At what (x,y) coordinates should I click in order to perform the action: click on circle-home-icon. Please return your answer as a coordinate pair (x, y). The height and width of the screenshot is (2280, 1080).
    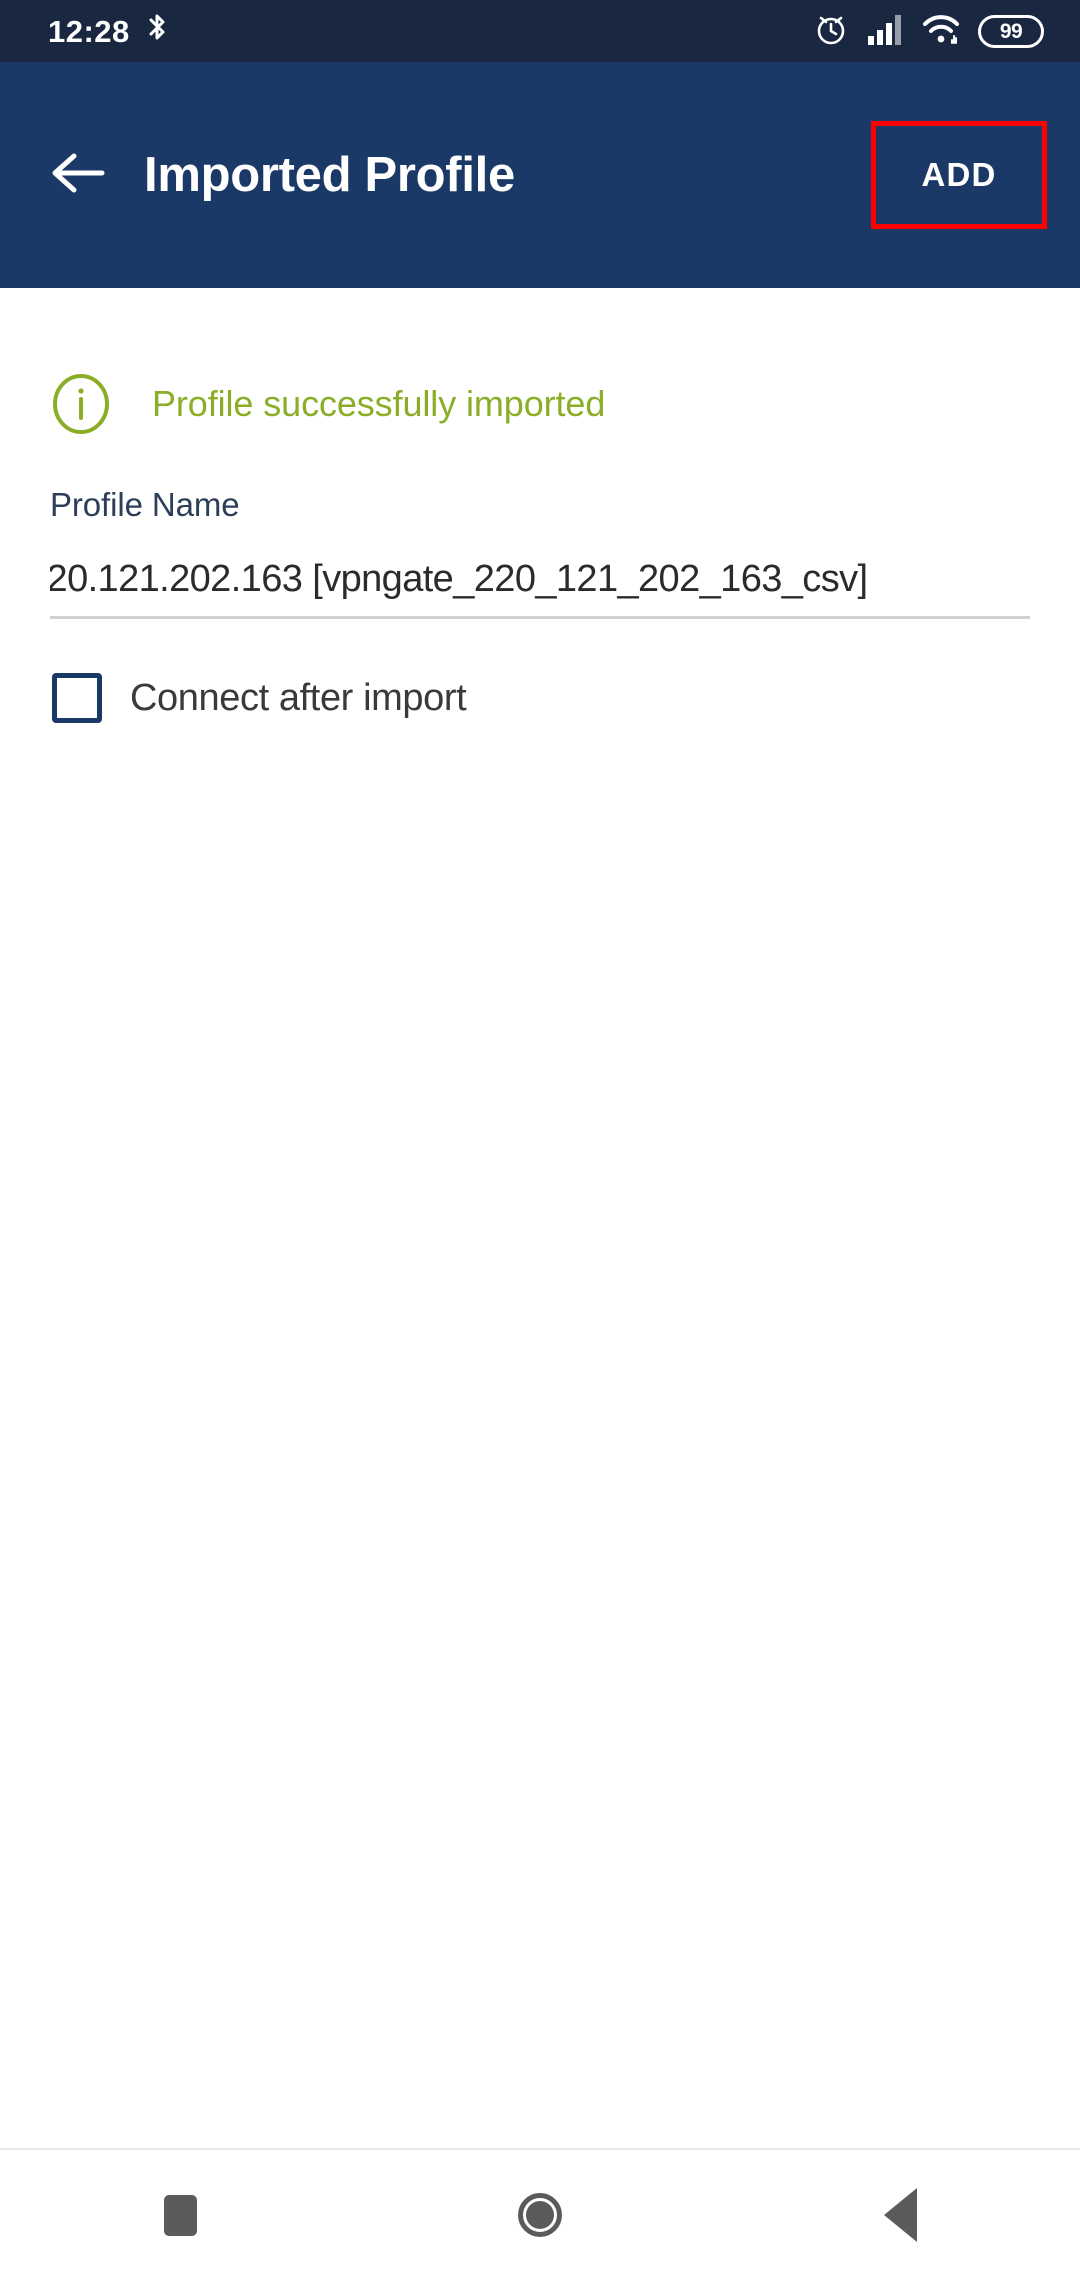
    Looking at the image, I should click on (540, 2215).